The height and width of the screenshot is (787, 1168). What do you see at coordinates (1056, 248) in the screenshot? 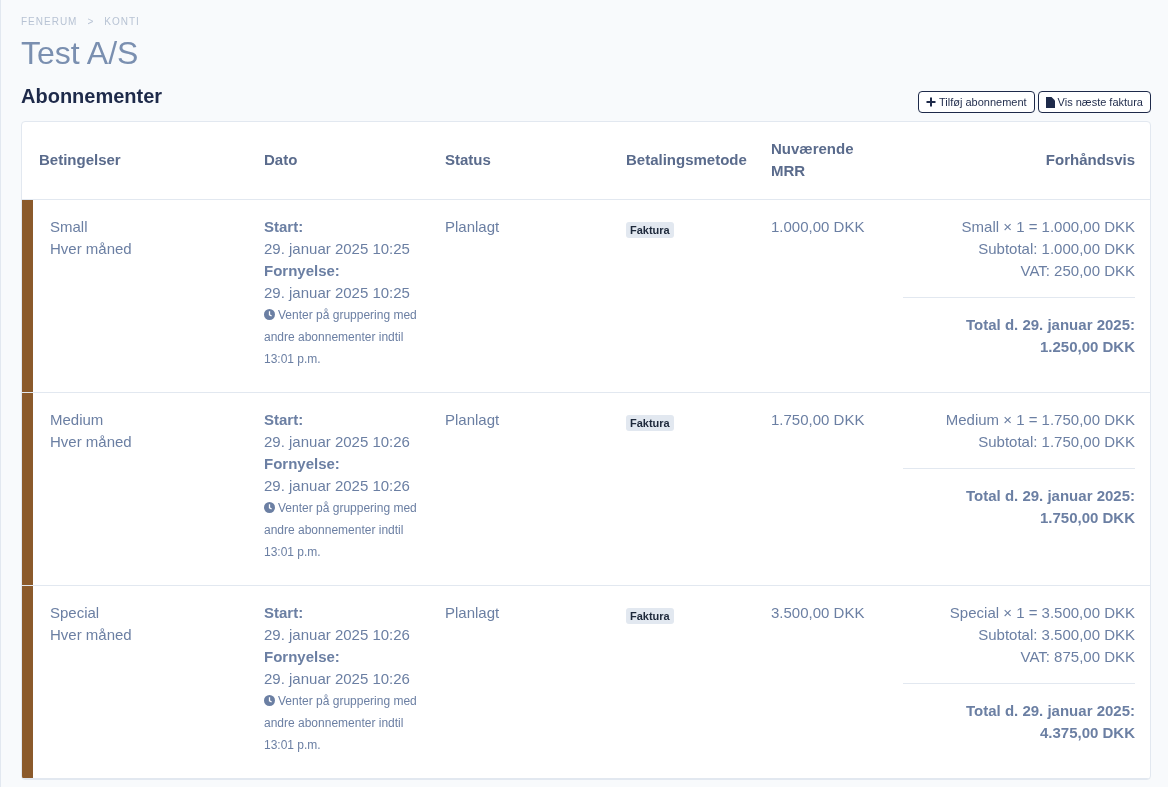
I see `preview-line: Subtotal: 1.000,00 DKK` at bounding box center [1056, 248].